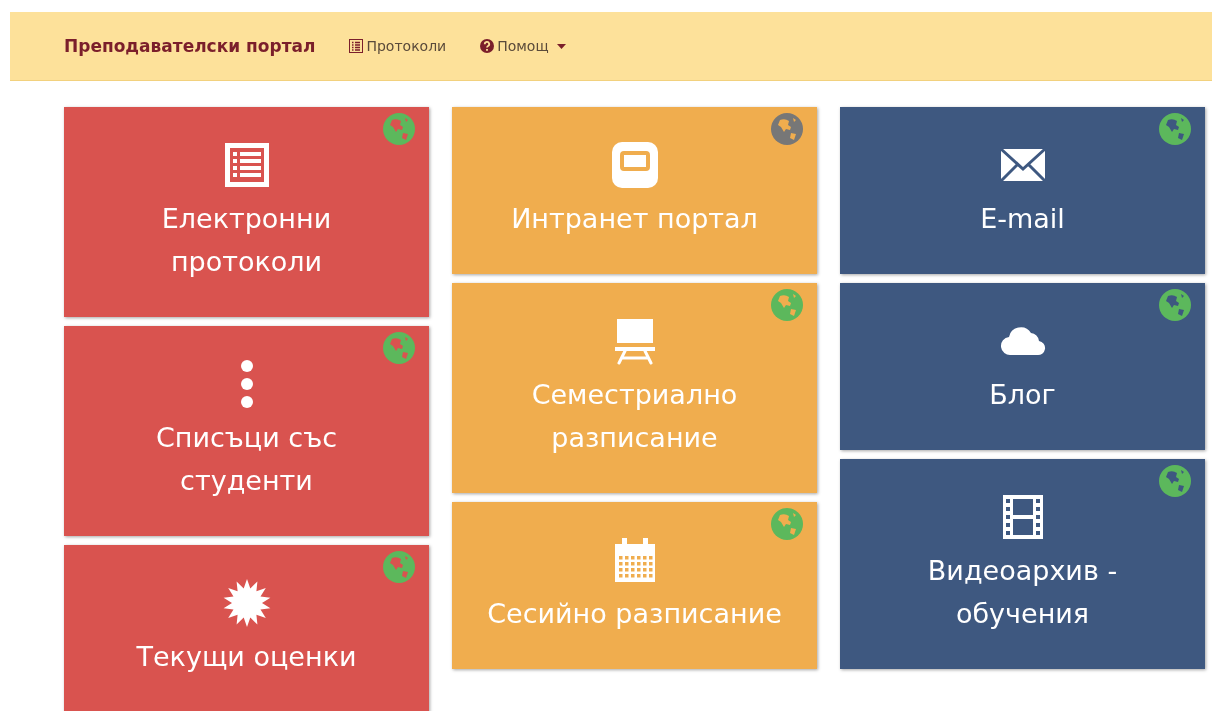 The image size is (1212, 711). What do you see at coordinates (561, 46) in the screenshot?
I see `caret-icon` at bounding box center [561, 46].